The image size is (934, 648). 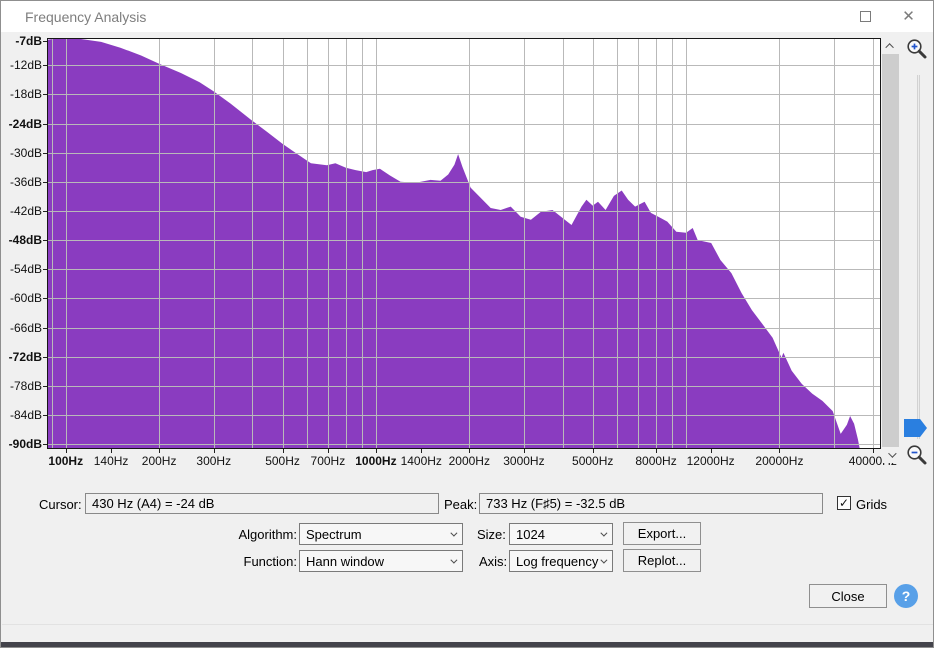 What do you see at coordinates (915, 428) in the screenshot?
I see `zoom-slider-thumb` at bounding box center [915, 428].